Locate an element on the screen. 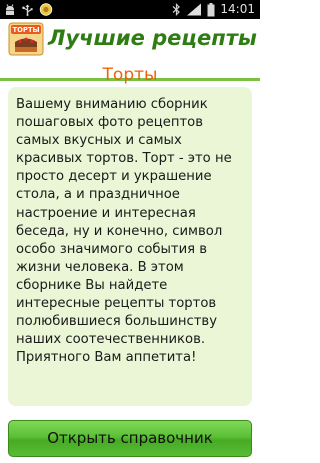  status-bar: 14:01 is located at coordinates (130, 9).